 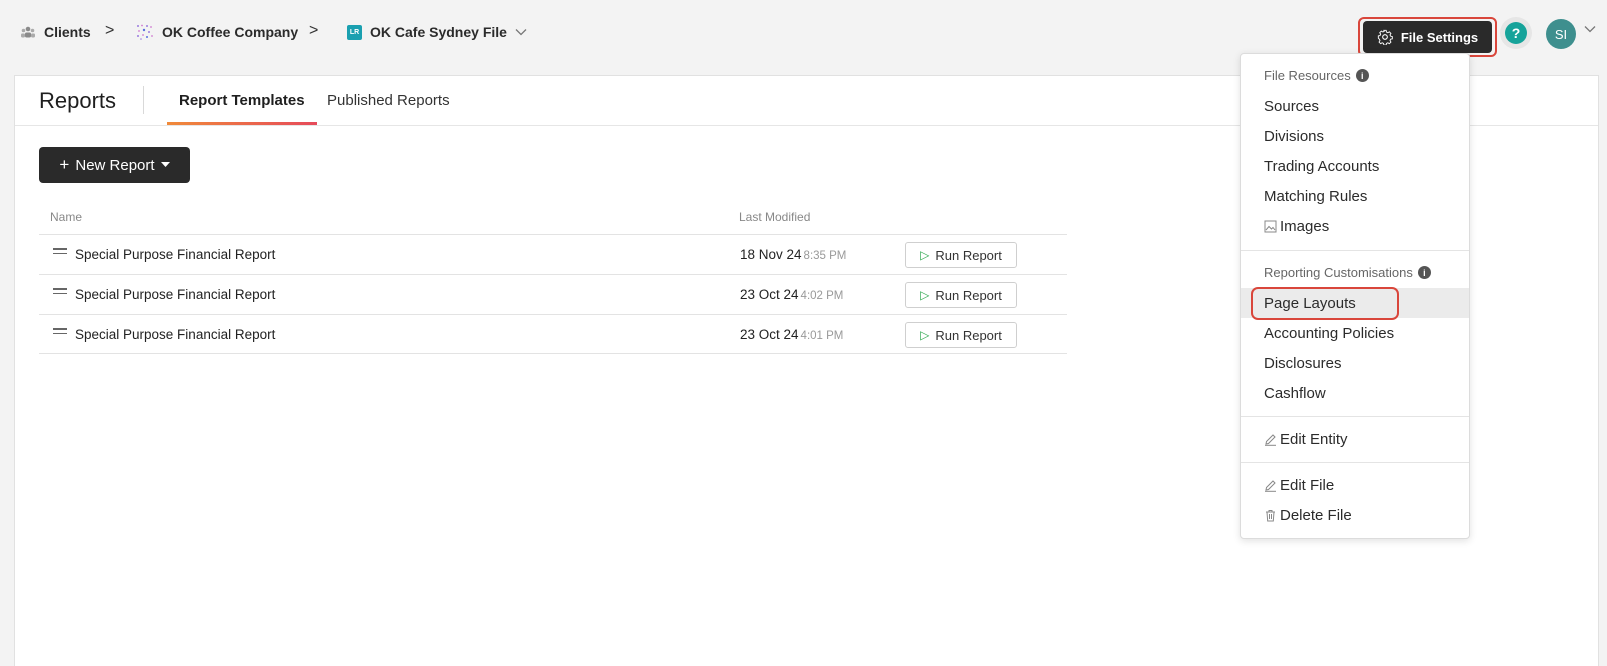 What do you see at coordinates (143, 100) in the screenshot?
I see `title-divider` at bounding box center [143, 100].